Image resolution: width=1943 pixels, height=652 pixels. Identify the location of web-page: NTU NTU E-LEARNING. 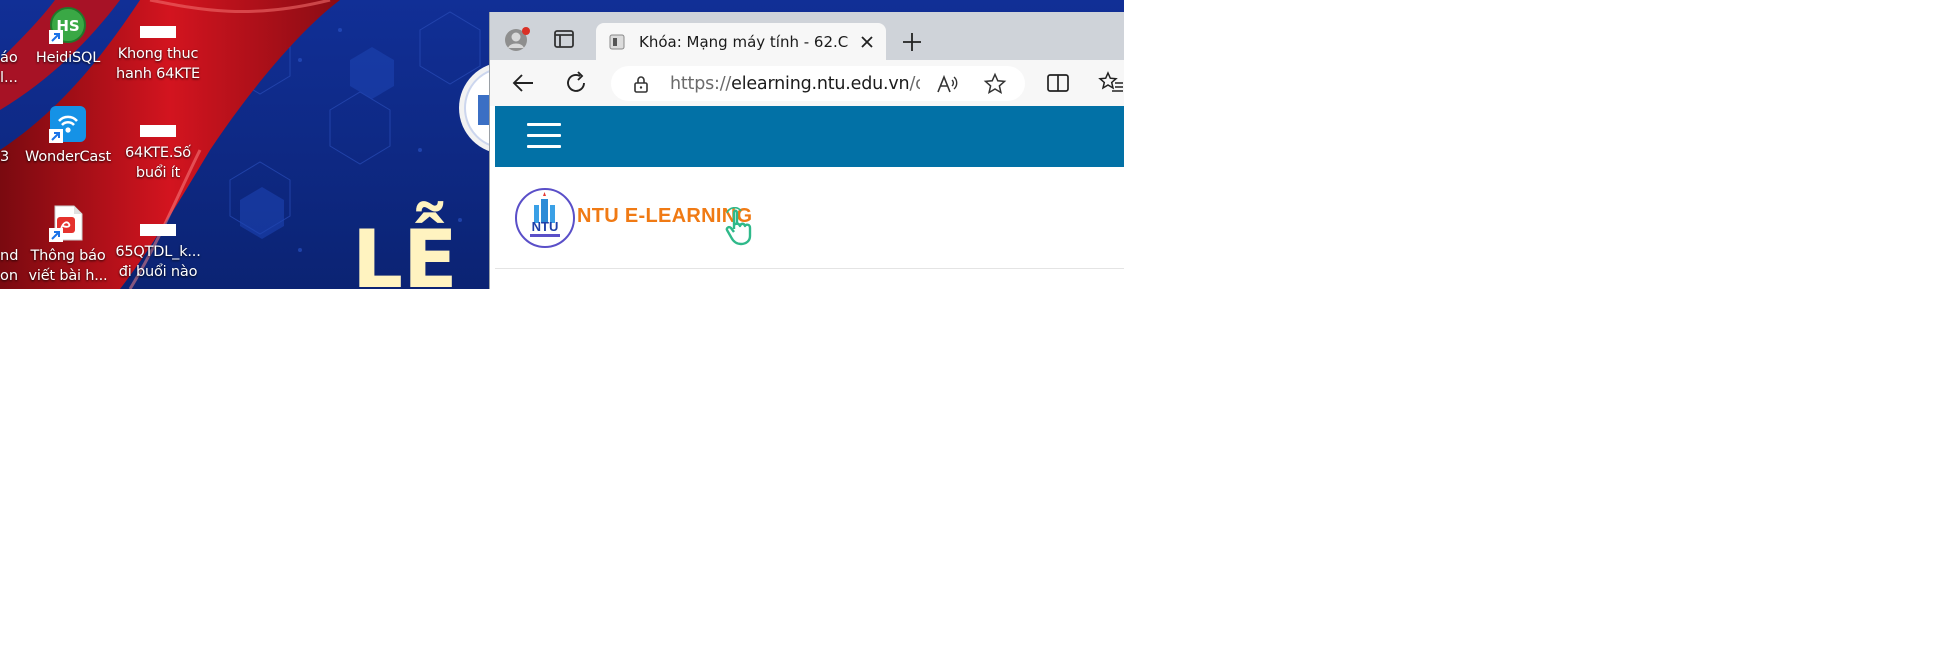
(809, 197).